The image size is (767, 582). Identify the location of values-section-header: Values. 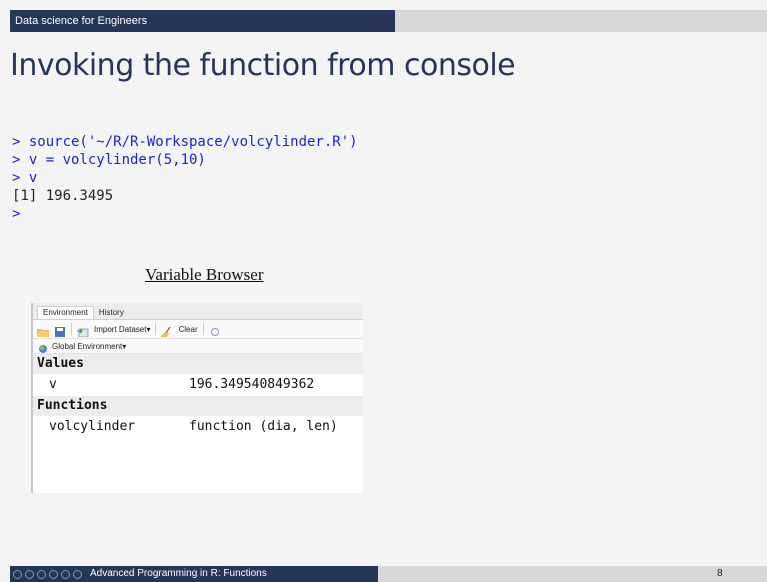
(198, 364).